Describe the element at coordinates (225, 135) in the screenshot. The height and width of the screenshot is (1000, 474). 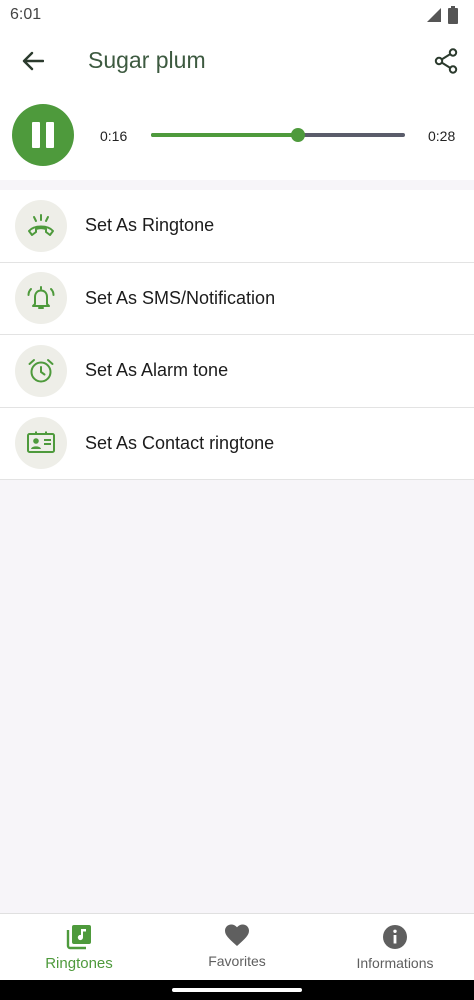
I see `seek-bar-progress` at that location.